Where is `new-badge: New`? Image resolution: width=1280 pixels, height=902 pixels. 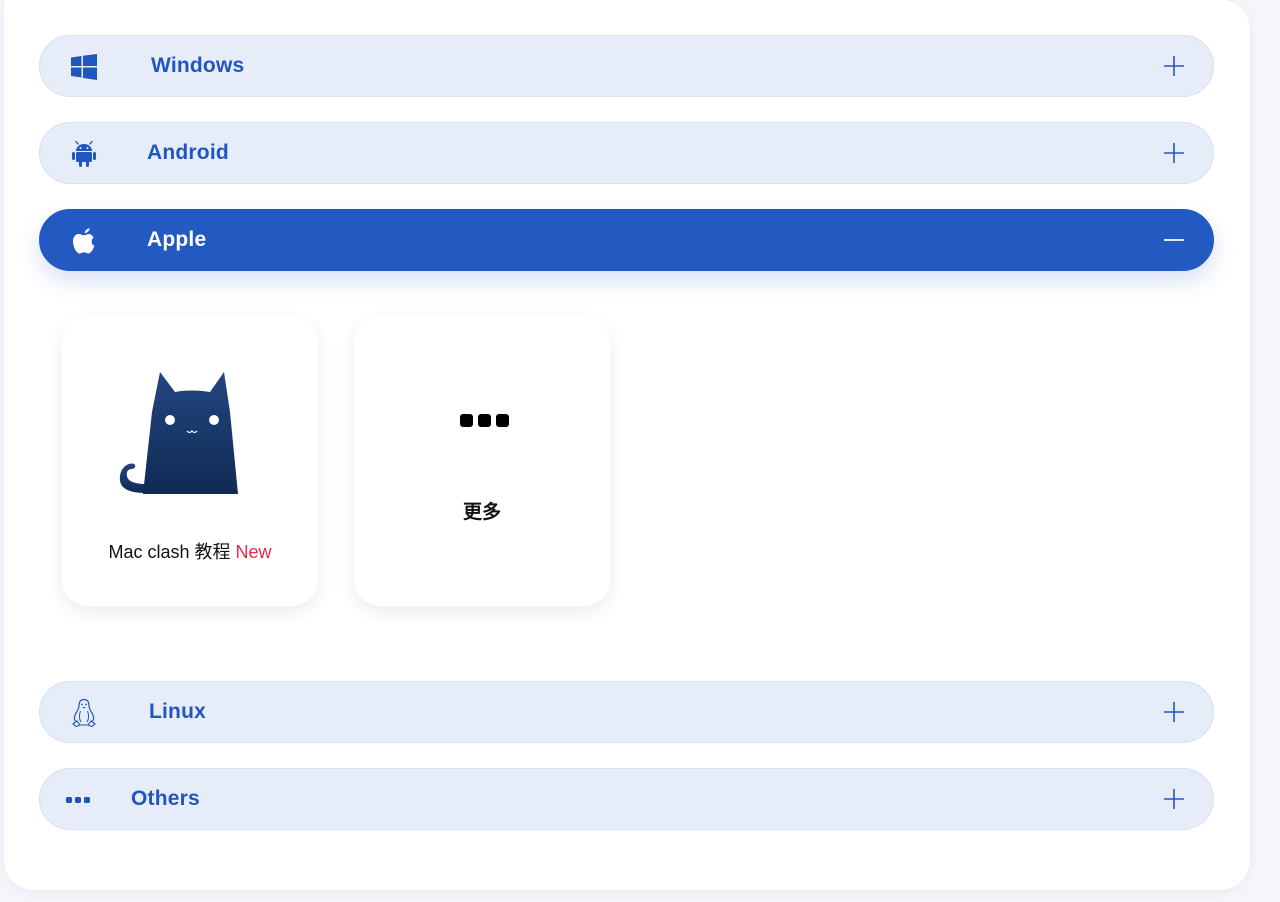
new-badge: New is located at coordinates (253, 552).